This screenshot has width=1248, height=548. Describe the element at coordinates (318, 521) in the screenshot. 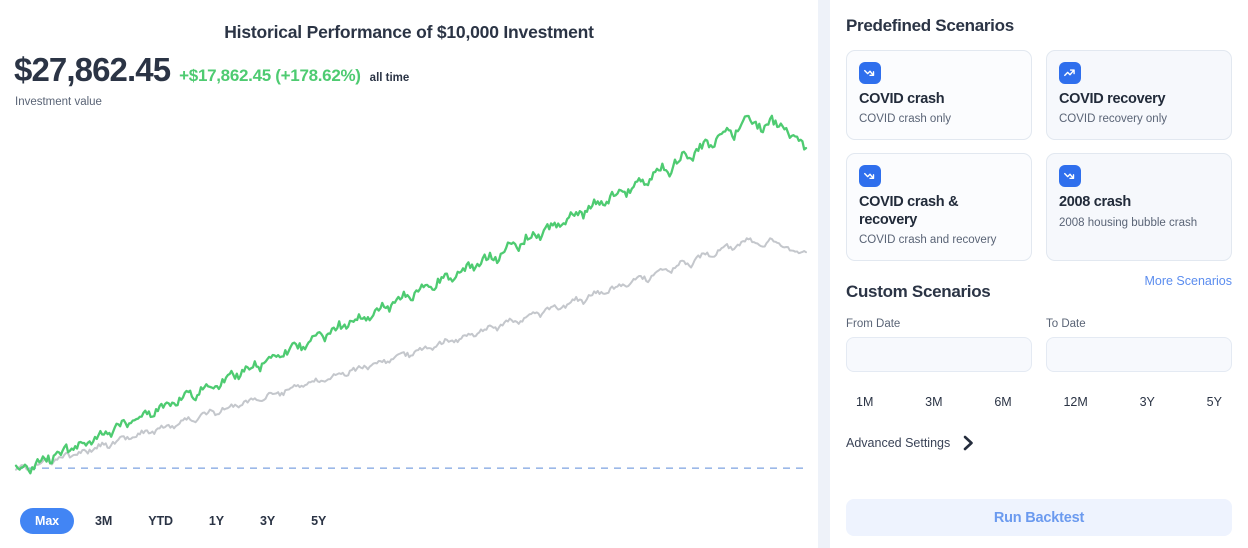

I see `range-button-5y: 5Y` at that location.